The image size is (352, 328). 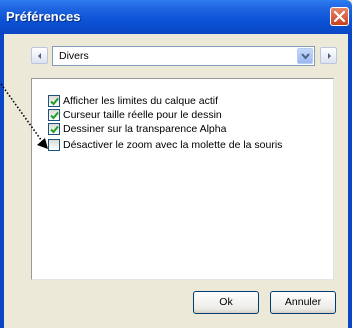 What do you see at coordinates (24, 116) in the screenshot?
I see `callout-arrow` at bounding box center [24, 116].